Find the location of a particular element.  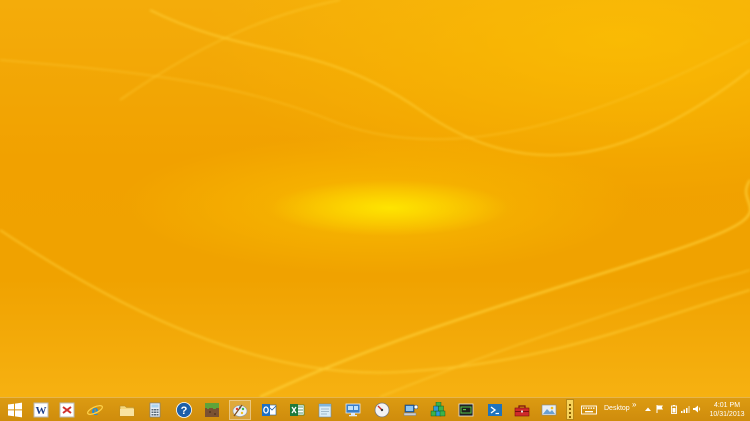

paint-button is located at coordinates (240, 410).